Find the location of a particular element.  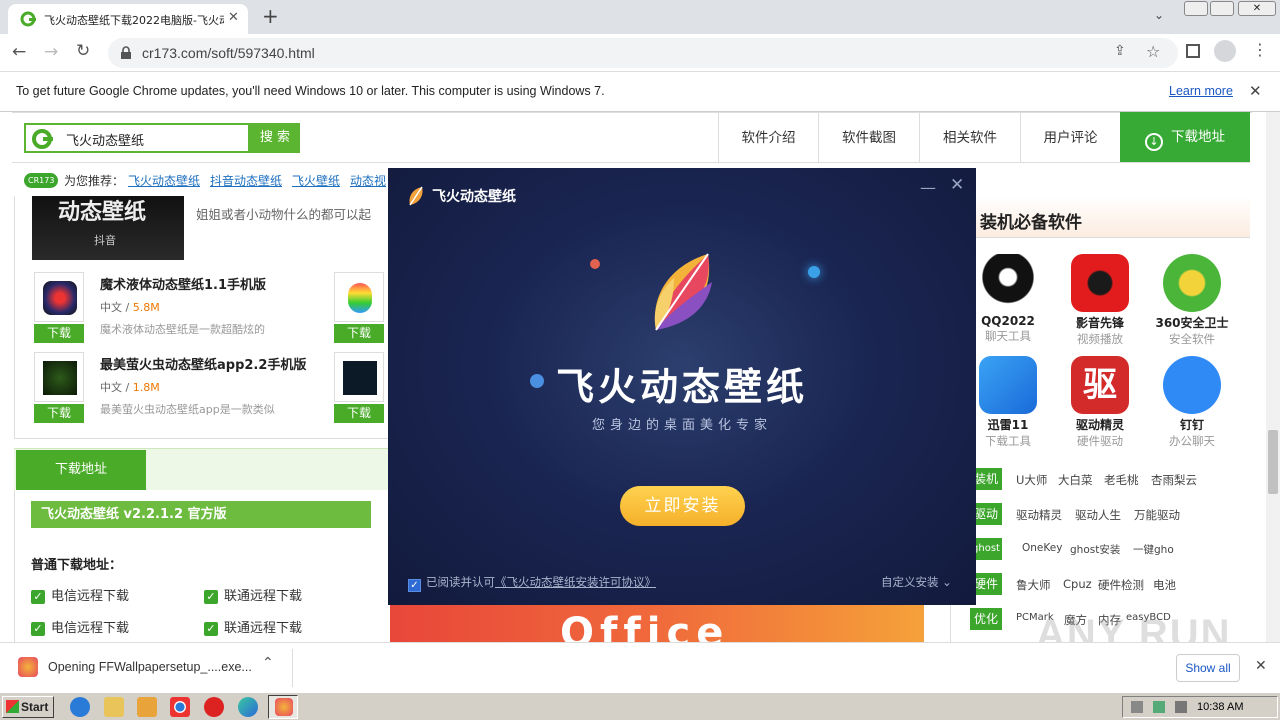

downloads-close-icon: ✕ is located at coordinates (1261, 666).